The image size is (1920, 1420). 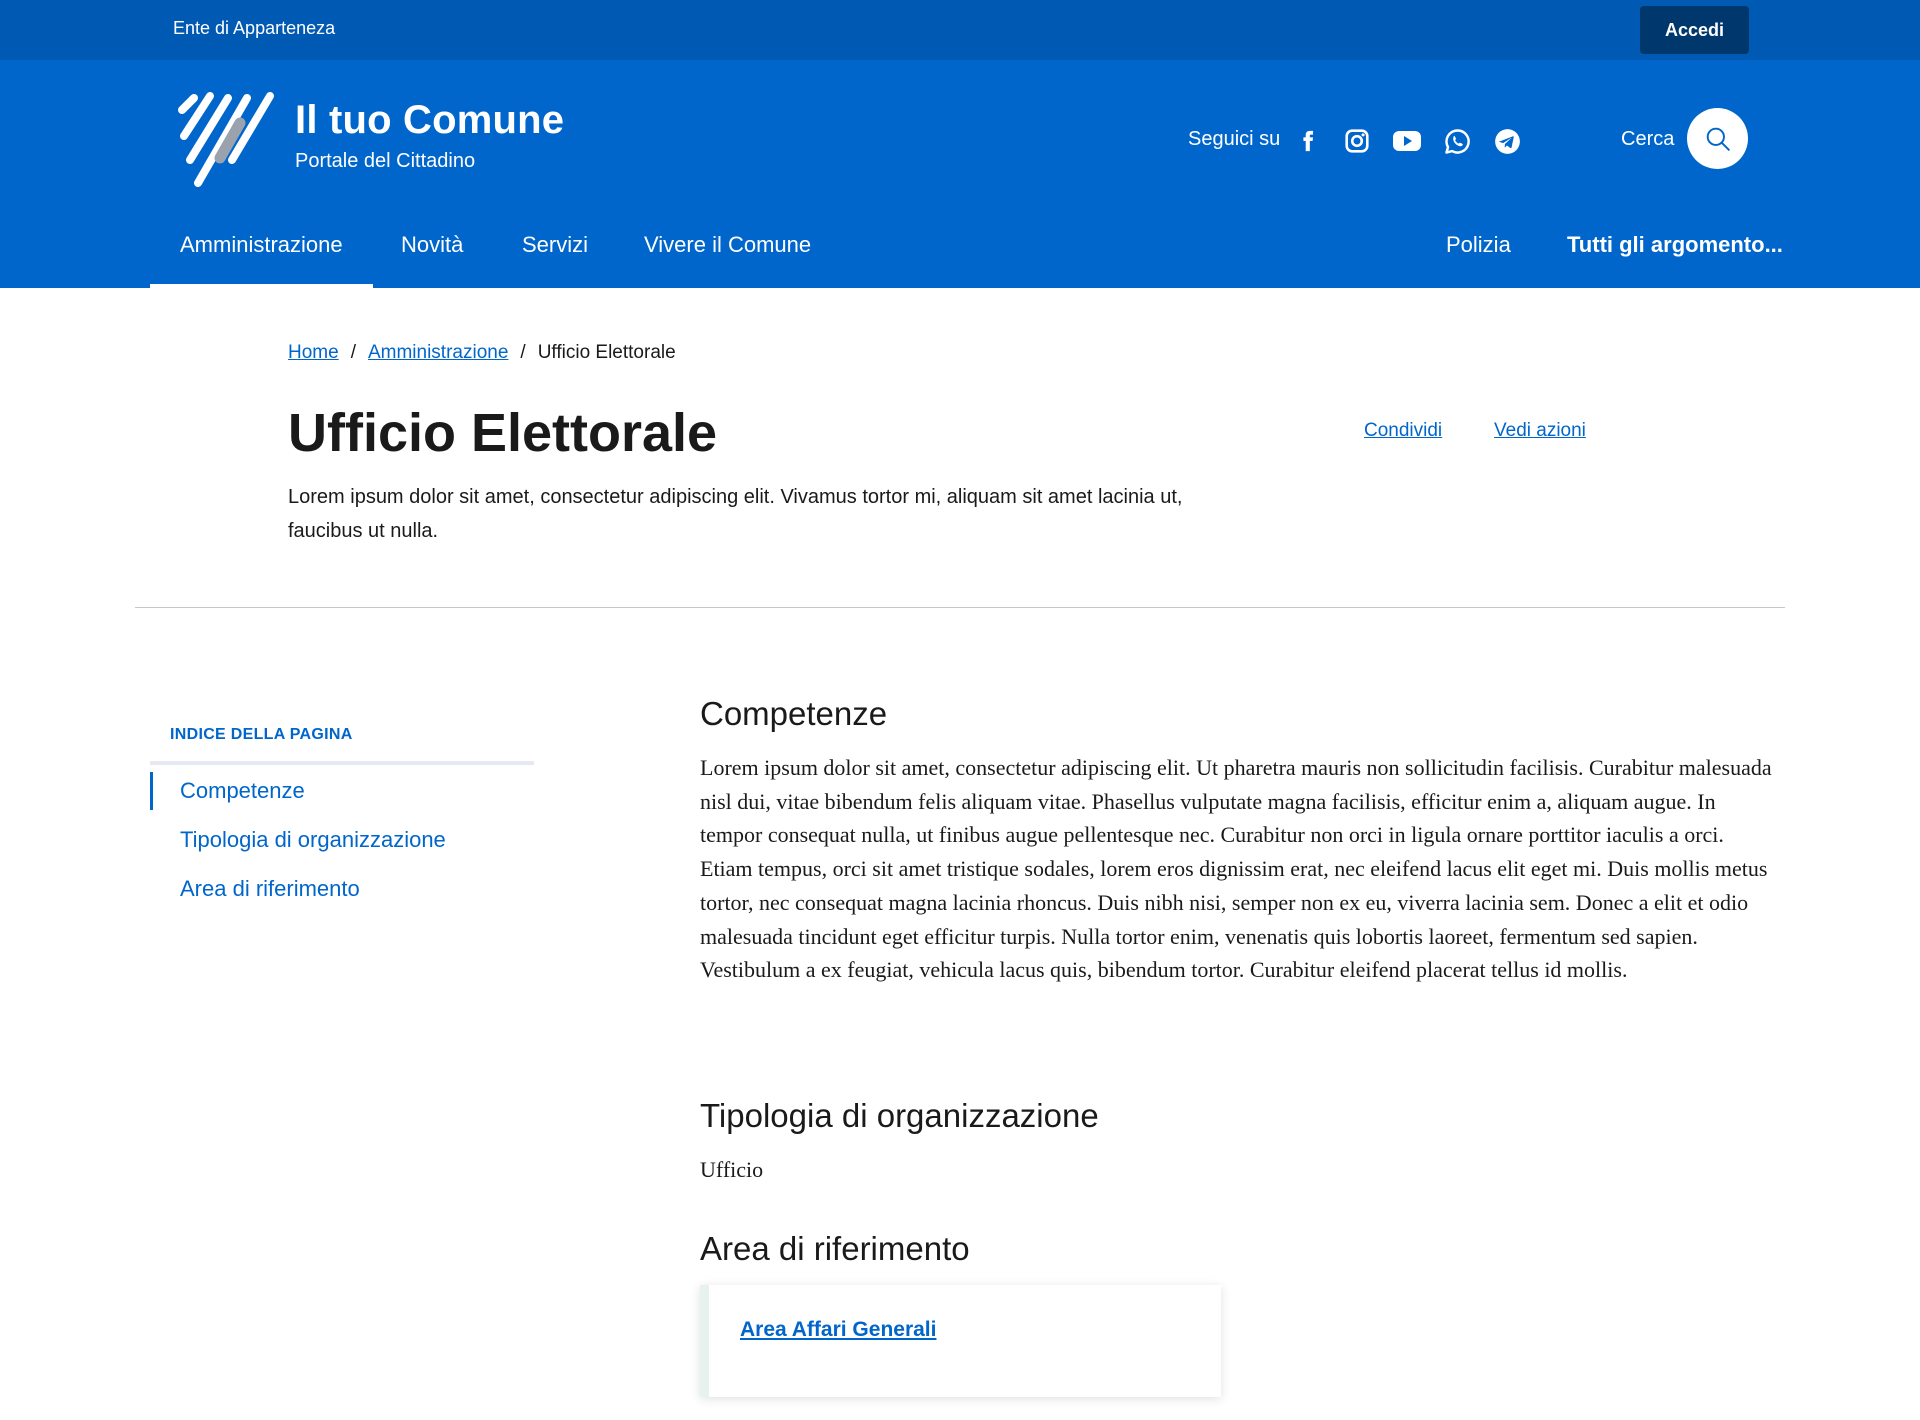 What do you see at coordinates (261, 260) in the screenshot?
I see `nav-amministrazione: Amministrazione` at bounding box center [261, 260].